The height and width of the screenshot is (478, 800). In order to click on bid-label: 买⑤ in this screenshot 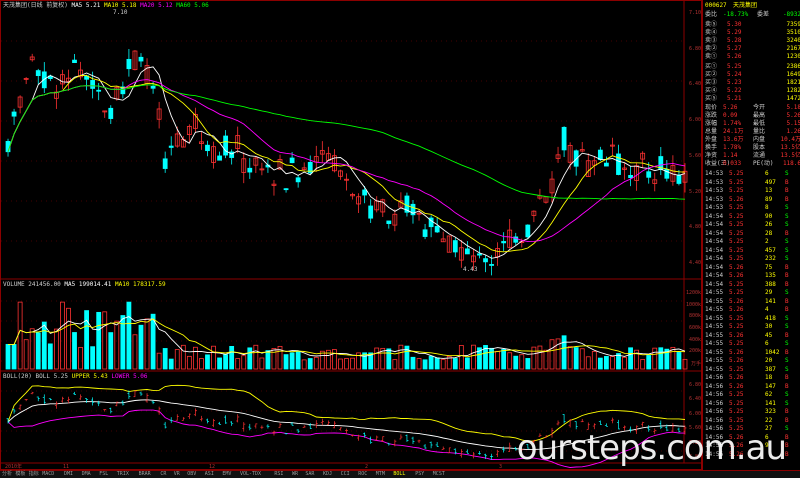, I will do `click(711, 98)`.